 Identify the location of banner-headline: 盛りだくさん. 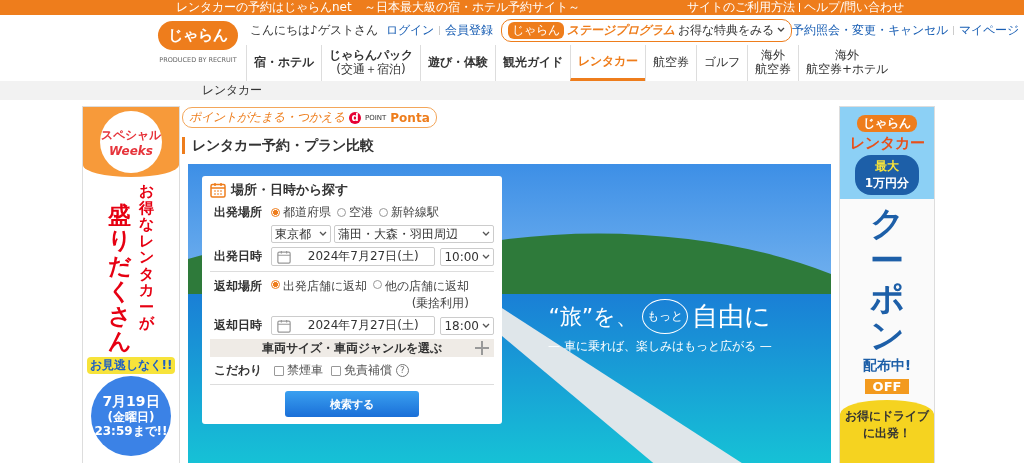
(119, 279).